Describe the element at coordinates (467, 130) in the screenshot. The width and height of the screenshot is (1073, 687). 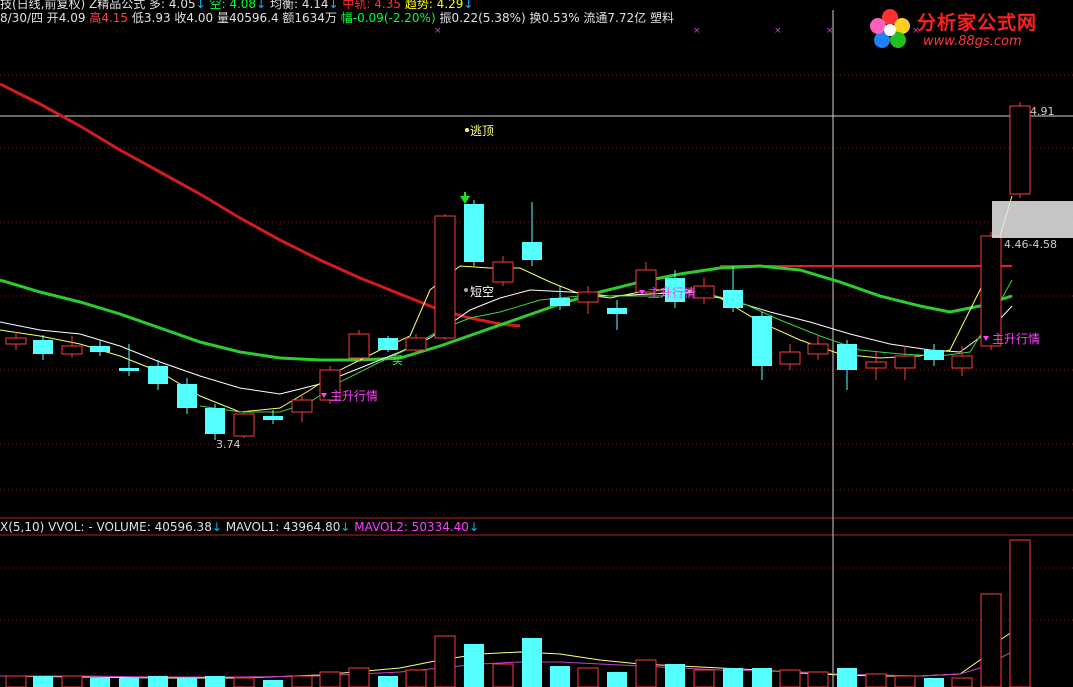
I see `escape-dot-icon` at that location.